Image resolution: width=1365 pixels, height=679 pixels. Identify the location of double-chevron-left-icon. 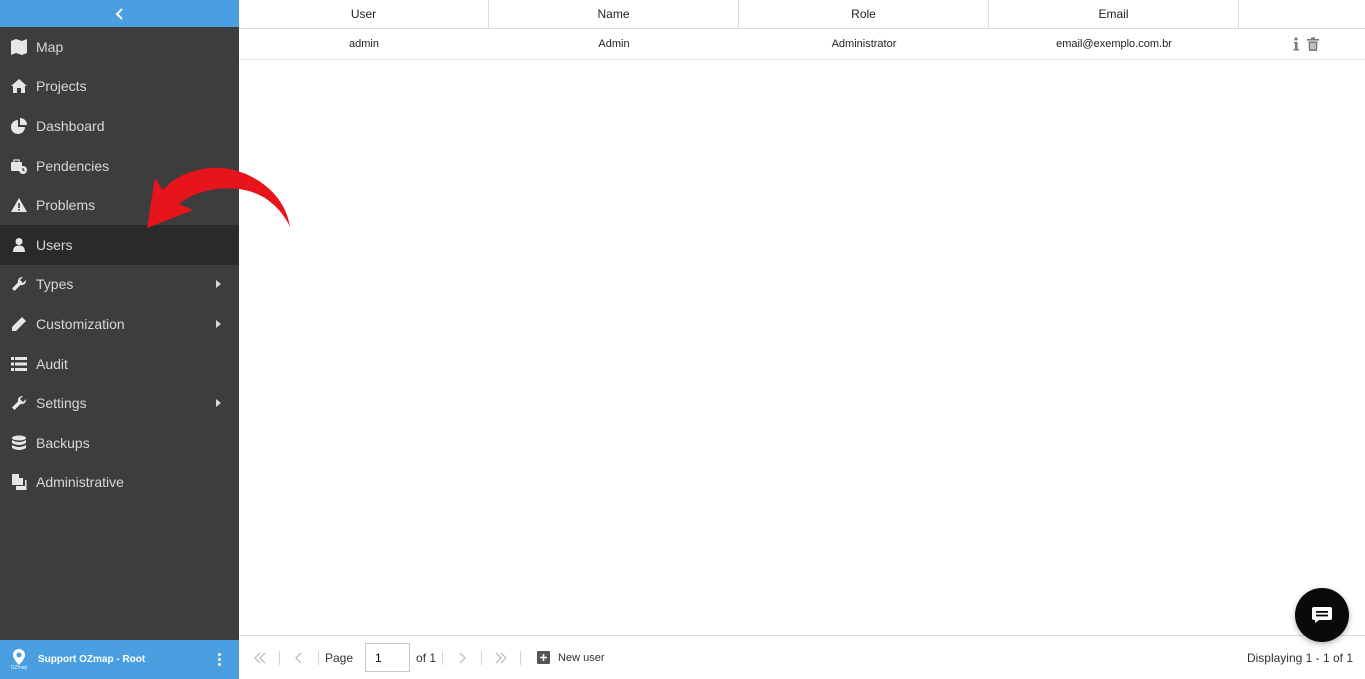
(260, 657).